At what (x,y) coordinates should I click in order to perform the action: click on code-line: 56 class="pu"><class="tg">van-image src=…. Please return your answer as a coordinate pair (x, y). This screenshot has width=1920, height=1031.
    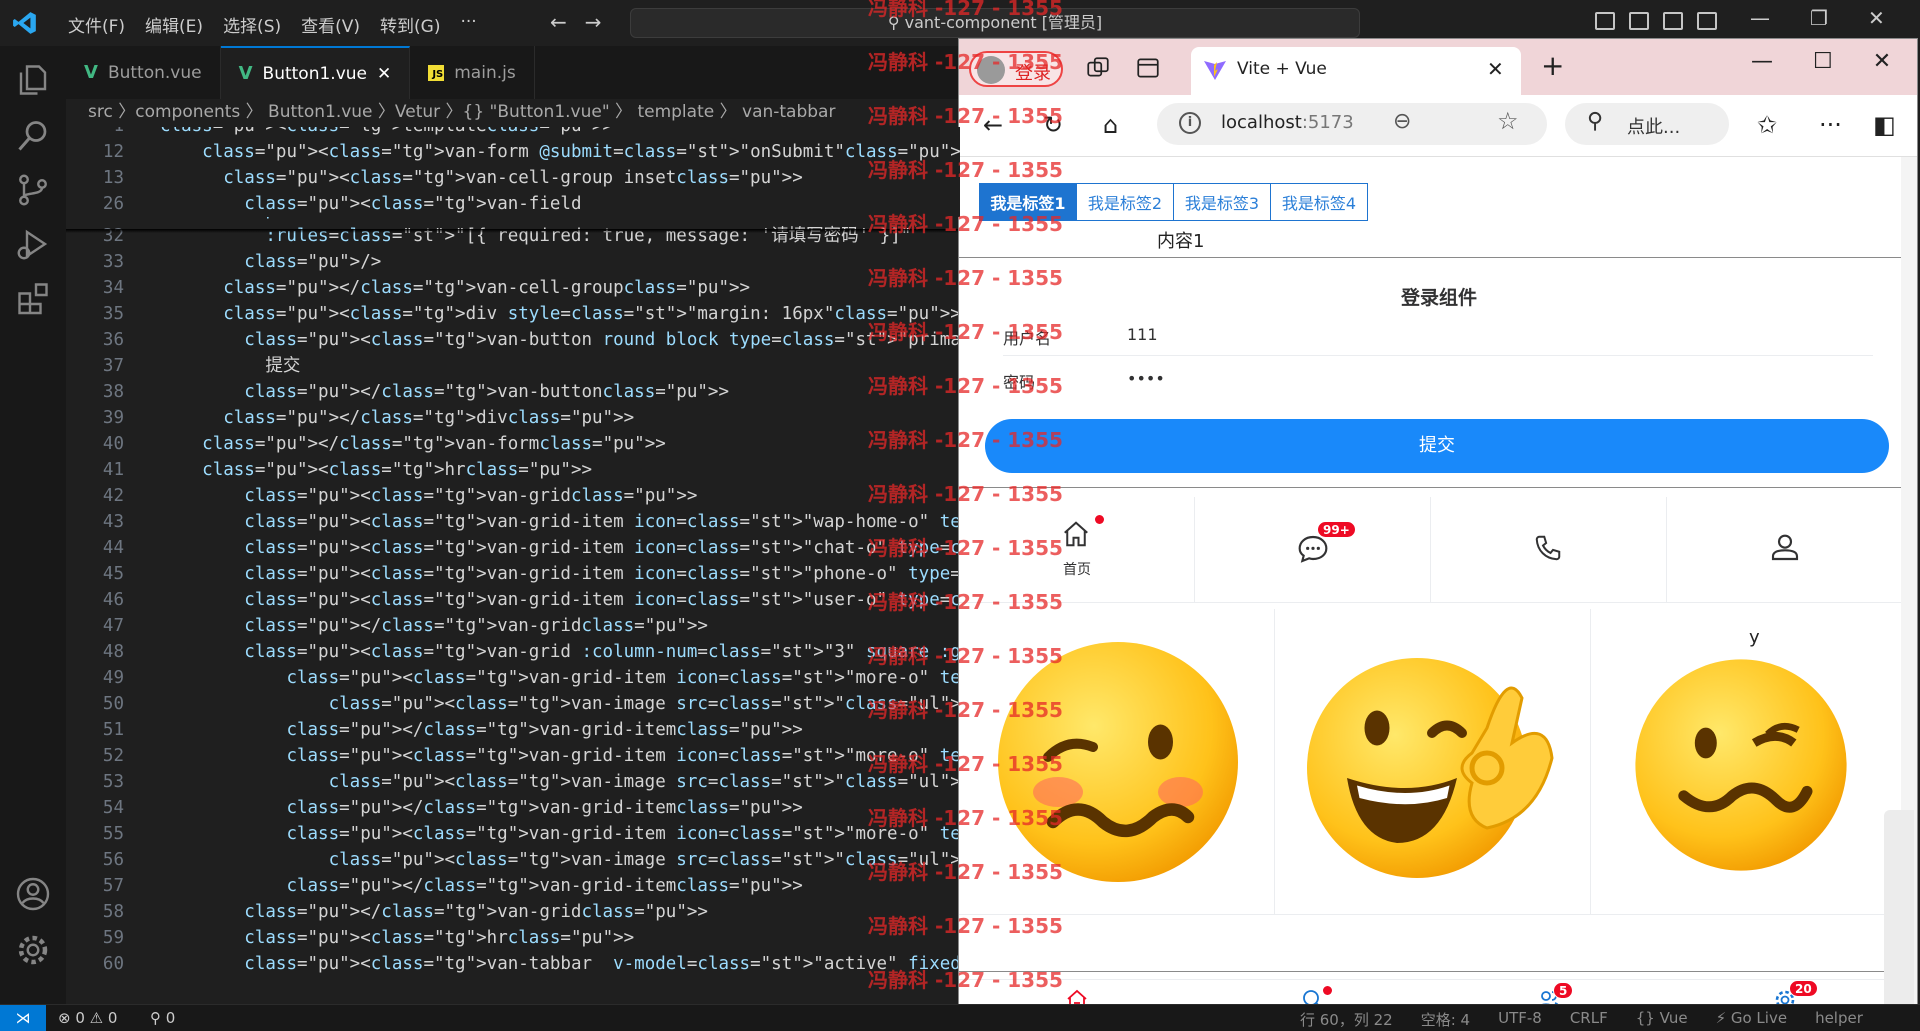
    Looking at the image, I should click on (513, 860).